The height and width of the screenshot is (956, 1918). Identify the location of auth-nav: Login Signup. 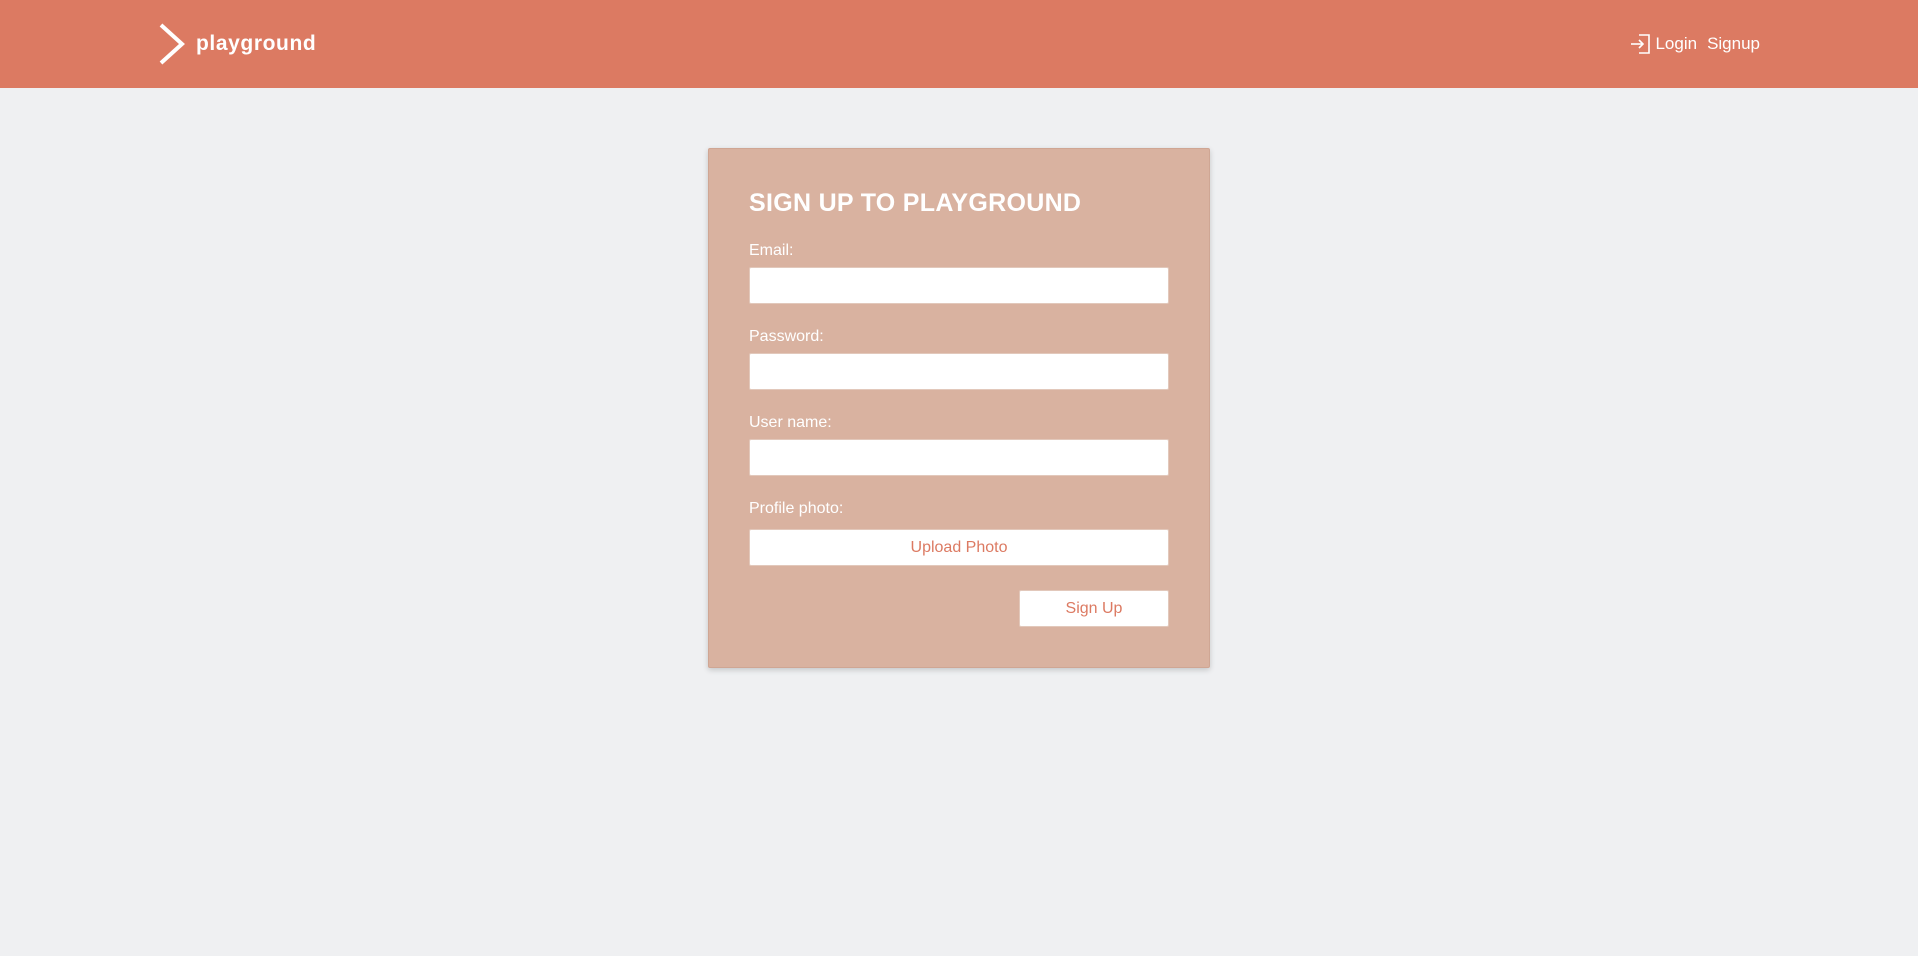
(1694, 44).